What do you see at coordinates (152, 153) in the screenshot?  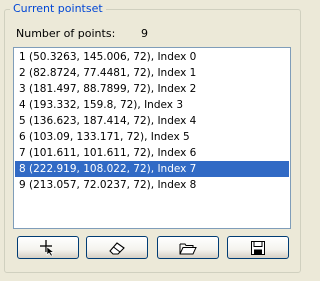 I see `point-list-item: 7 (101.611, 101.611, 72), Index 6` at bounding box center [152, 153].